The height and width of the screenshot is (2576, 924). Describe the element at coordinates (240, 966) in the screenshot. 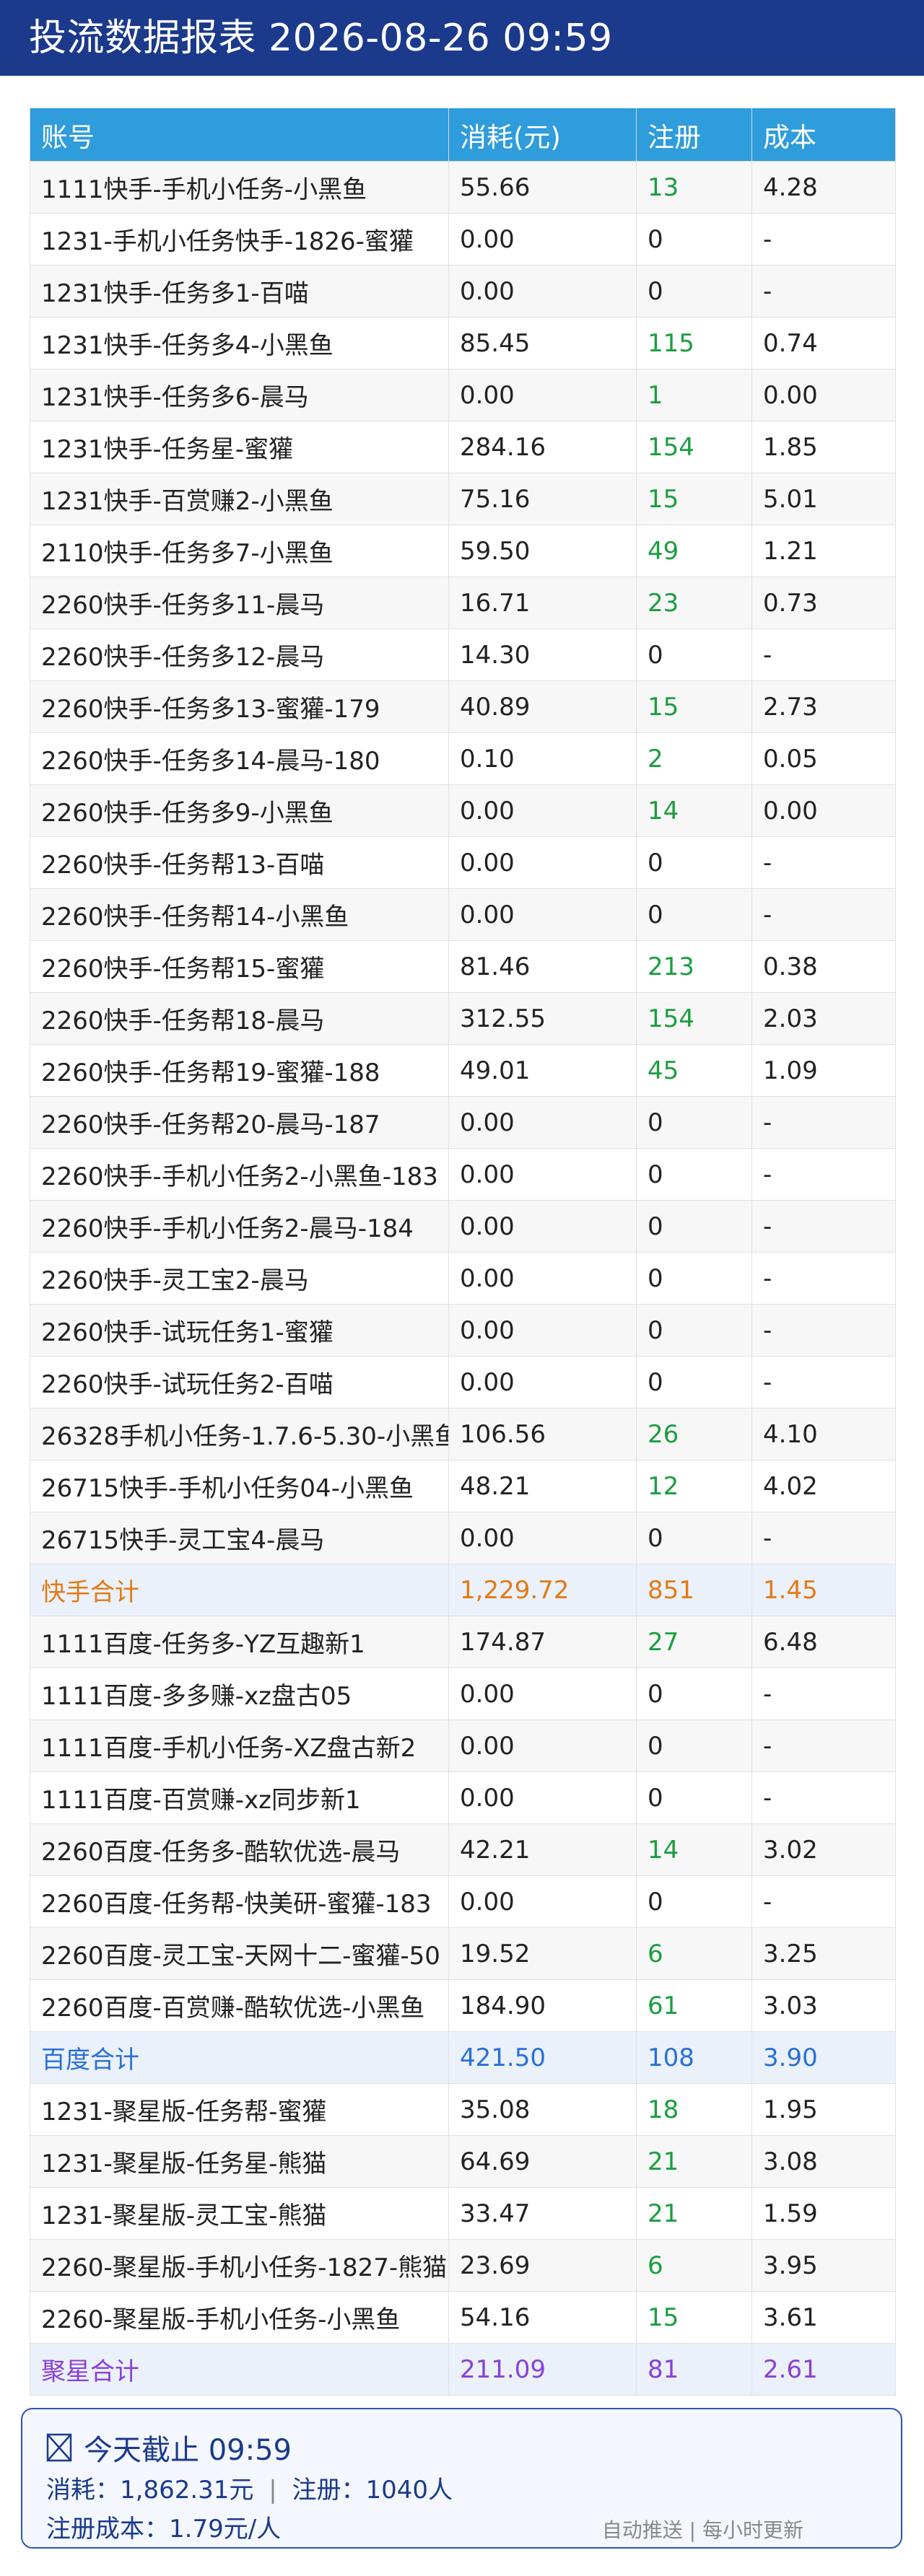

I see `cell-account: 2260快手-任务帮15-蜜獾` at that location.